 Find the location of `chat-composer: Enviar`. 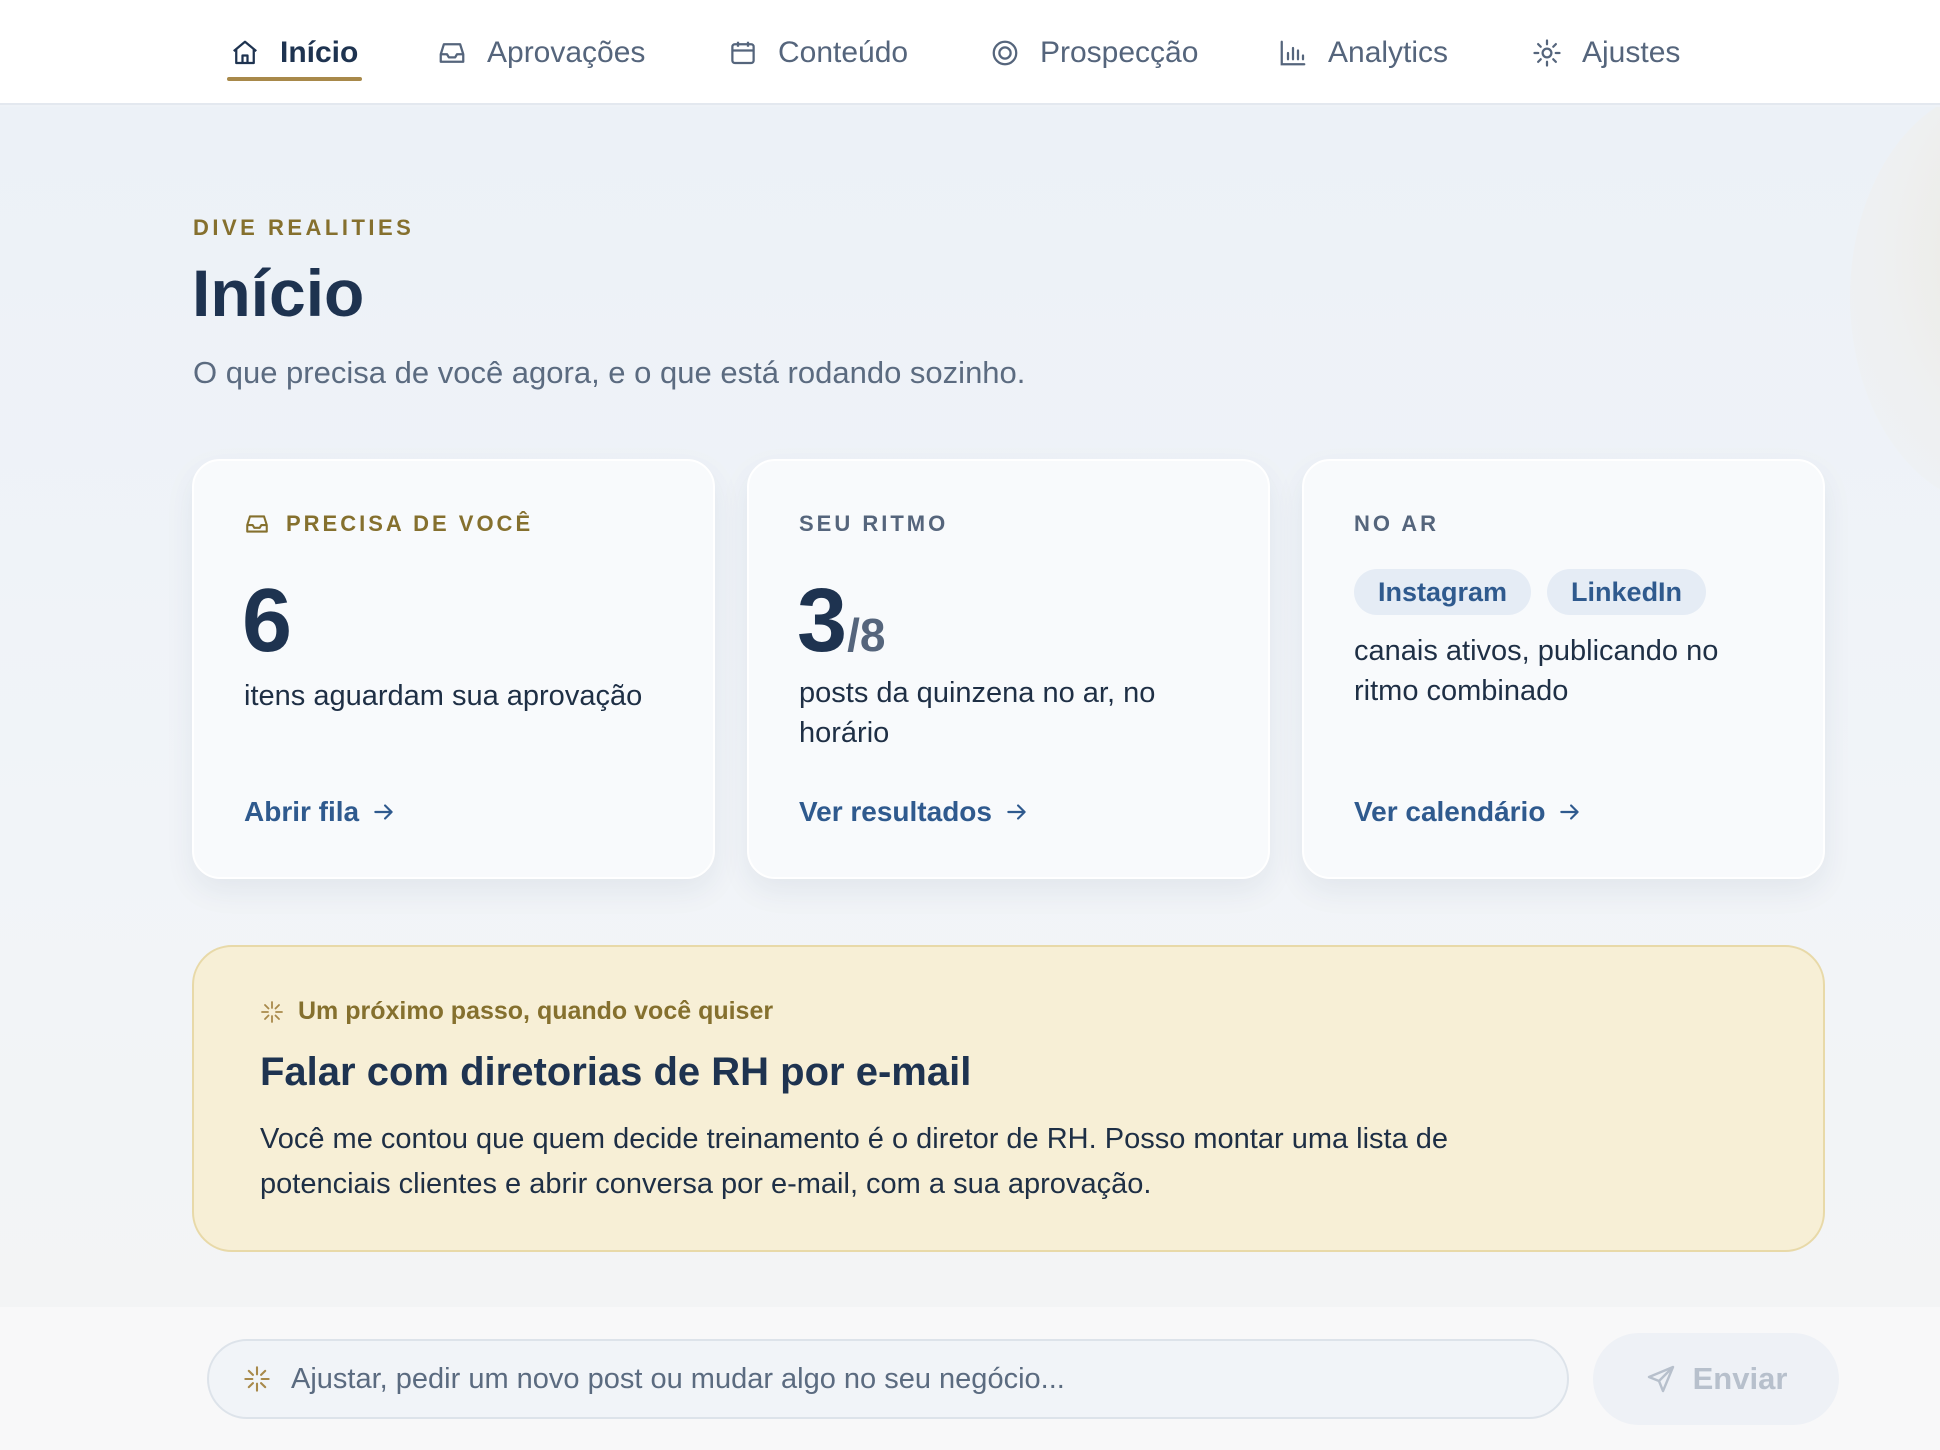

chat-composer: Enviar is located at coordinates (970, 1378).